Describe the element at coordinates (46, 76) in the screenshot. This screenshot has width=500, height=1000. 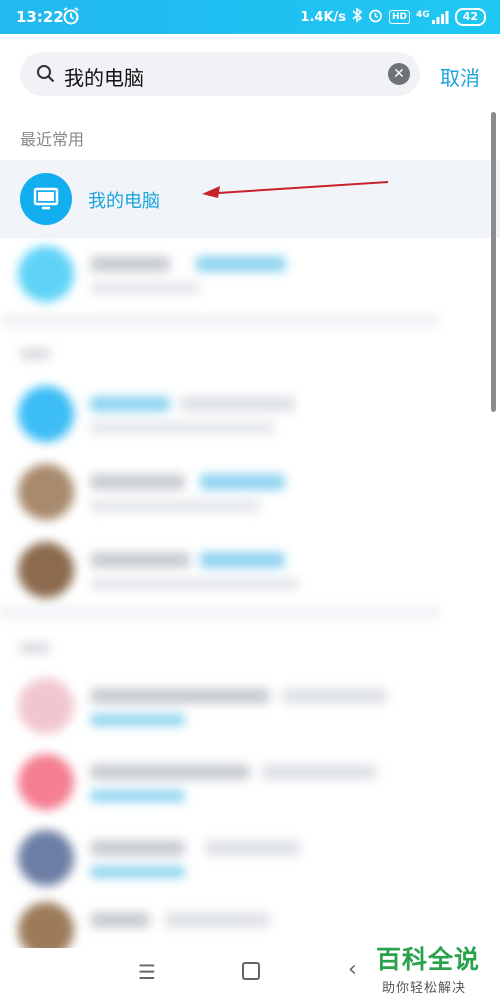
I see `search-icon` at that location.